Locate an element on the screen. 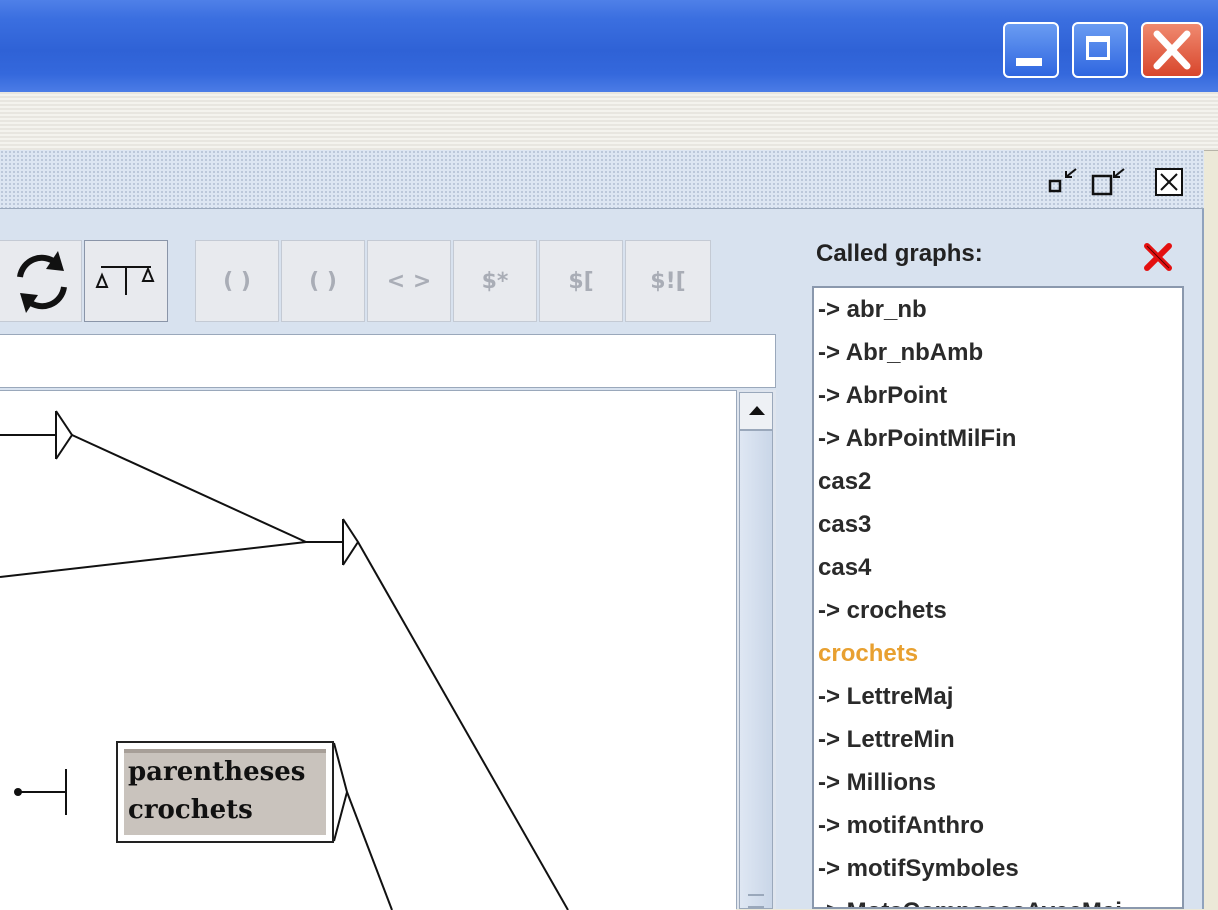  called-graph-item: -> LettreMin is located at coordinates (998, 739).